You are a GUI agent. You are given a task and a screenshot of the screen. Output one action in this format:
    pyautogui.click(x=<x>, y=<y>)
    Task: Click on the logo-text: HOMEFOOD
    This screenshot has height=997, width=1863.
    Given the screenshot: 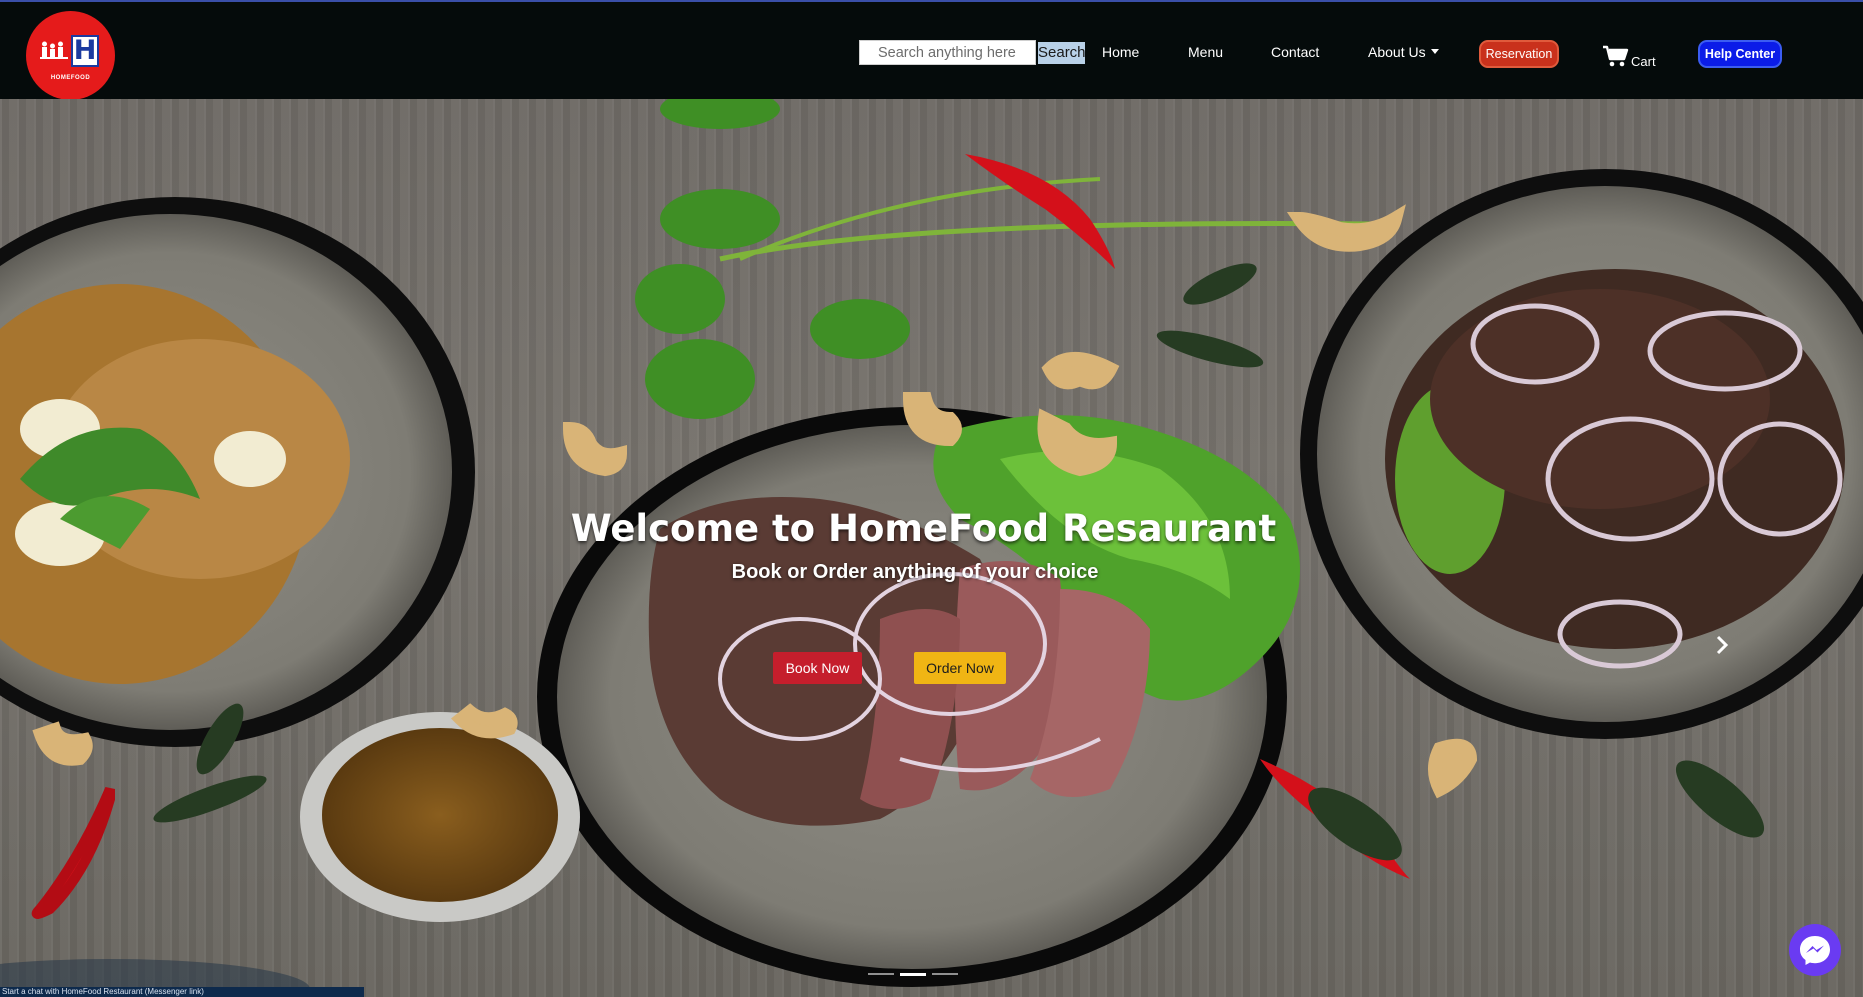 What is the action you would take?
    pyautogui.click(x=70, y=78)
    